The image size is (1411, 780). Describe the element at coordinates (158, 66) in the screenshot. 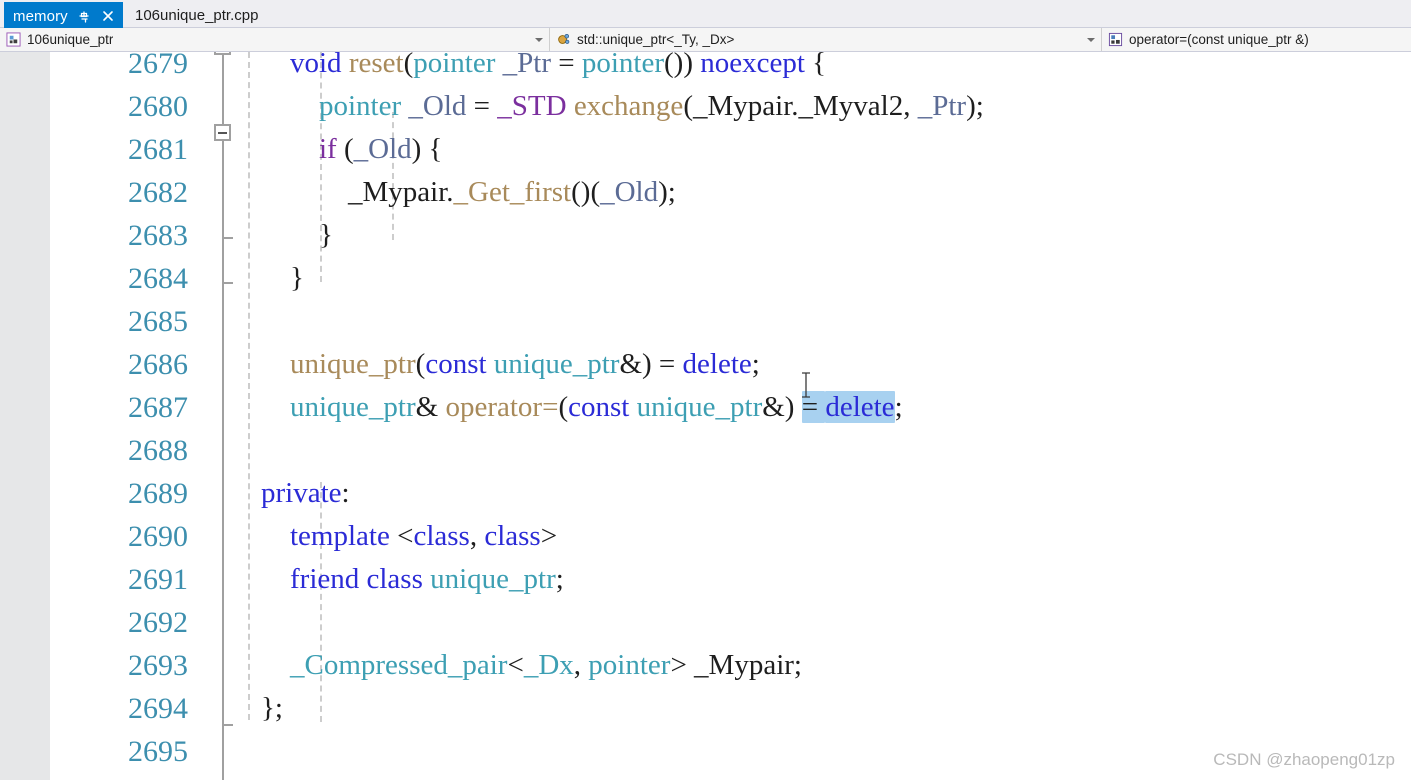

I see `line-number: 2679` at that location.